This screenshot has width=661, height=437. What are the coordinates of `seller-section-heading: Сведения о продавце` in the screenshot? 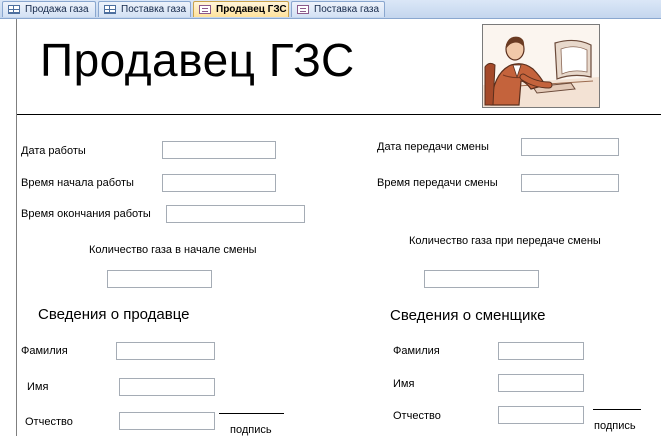 It's located at (114, 314).